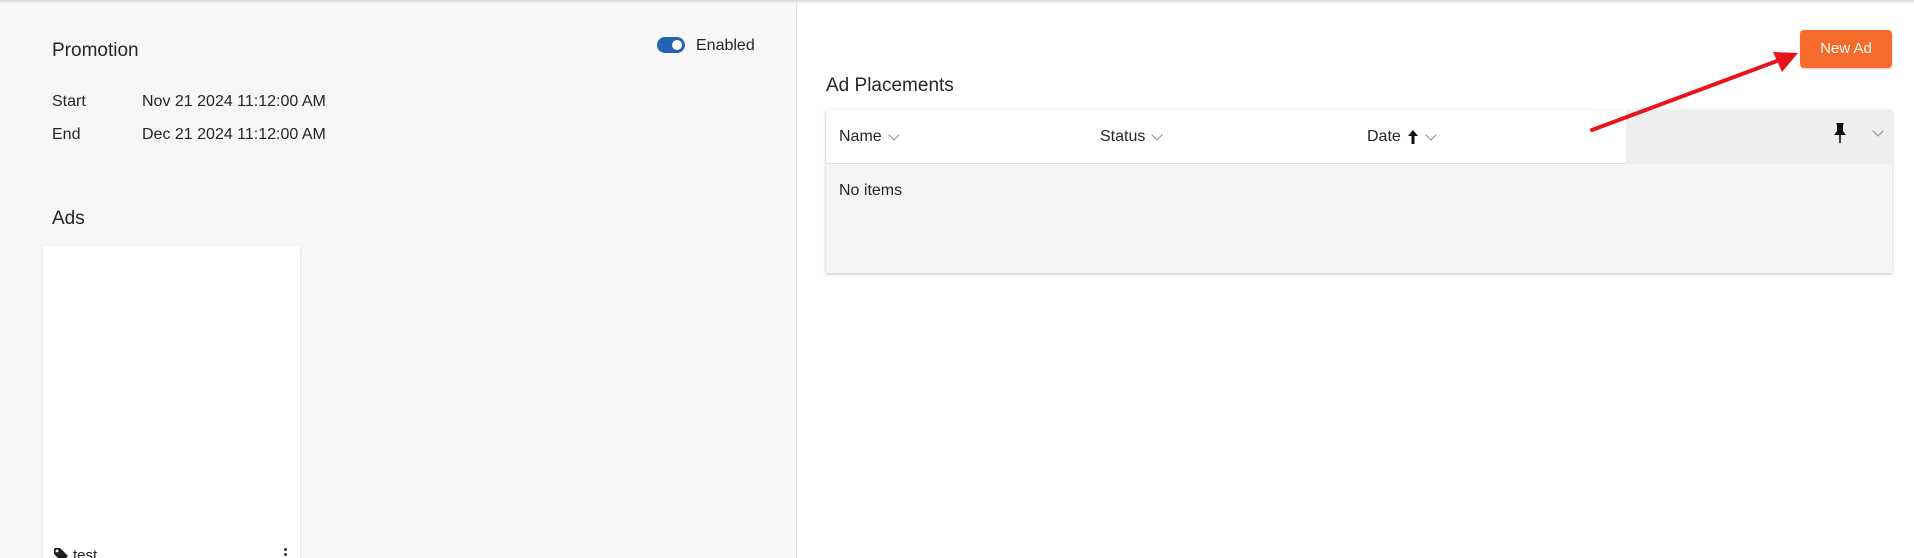  Describe the element at coordinates (871, 190) in the screenshot. I see `empty-state-text: No items` at that location.